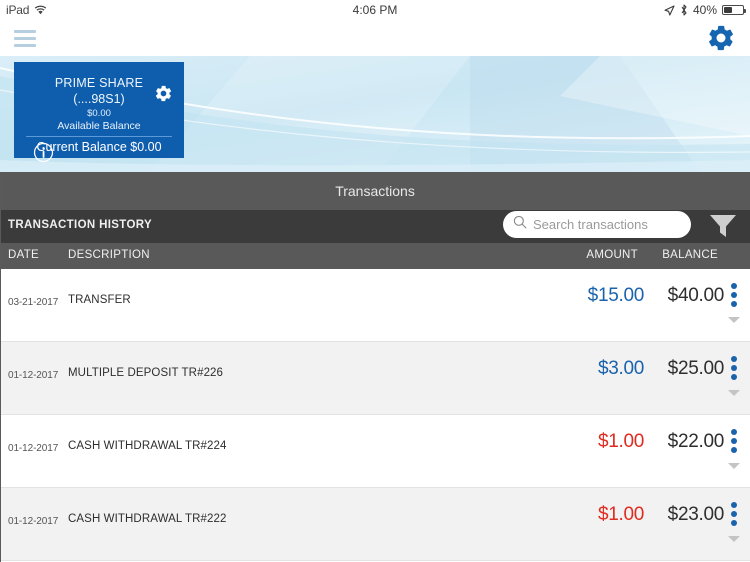 The height and width of the screenshot is (562, 750). What do you see at coordinates (25, 38) in the screenshot?
I see `hamburger-menu-icon` at bounding box center [25, 38].